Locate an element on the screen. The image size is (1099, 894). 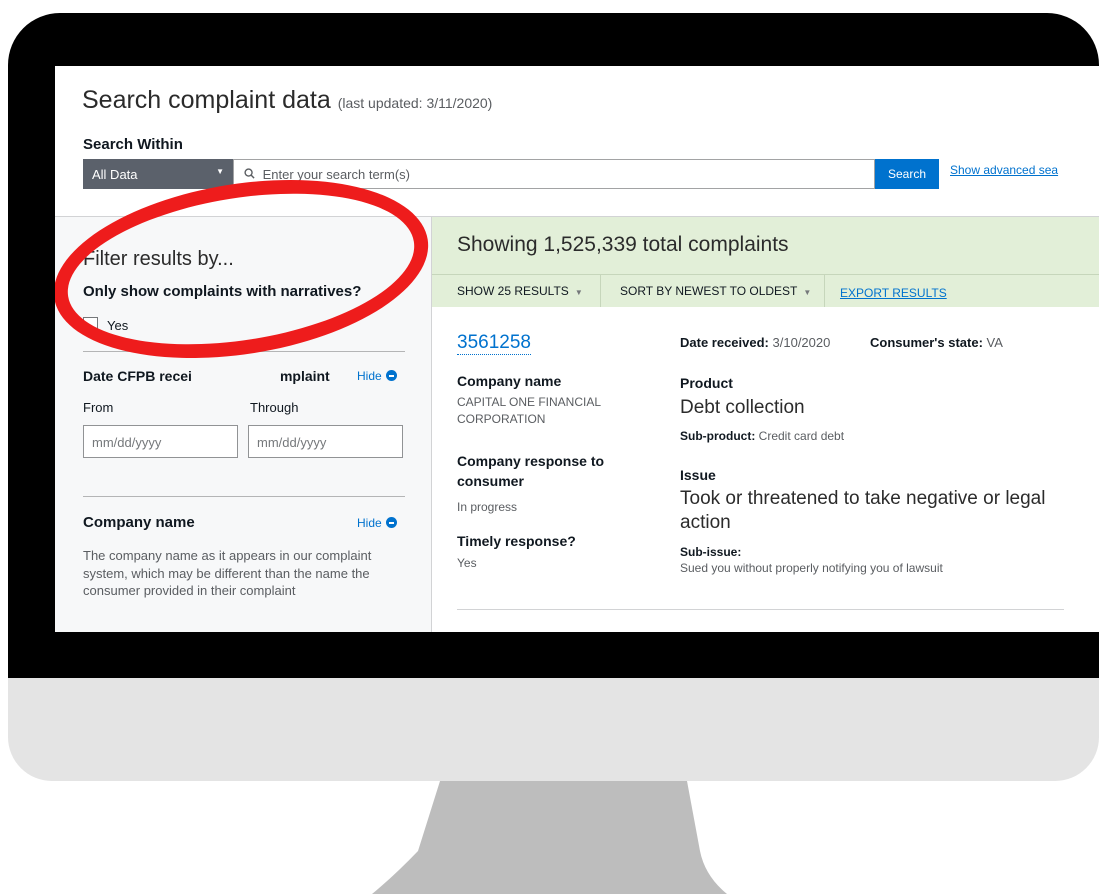
search-button: Search is located at coordinates (907, 174).